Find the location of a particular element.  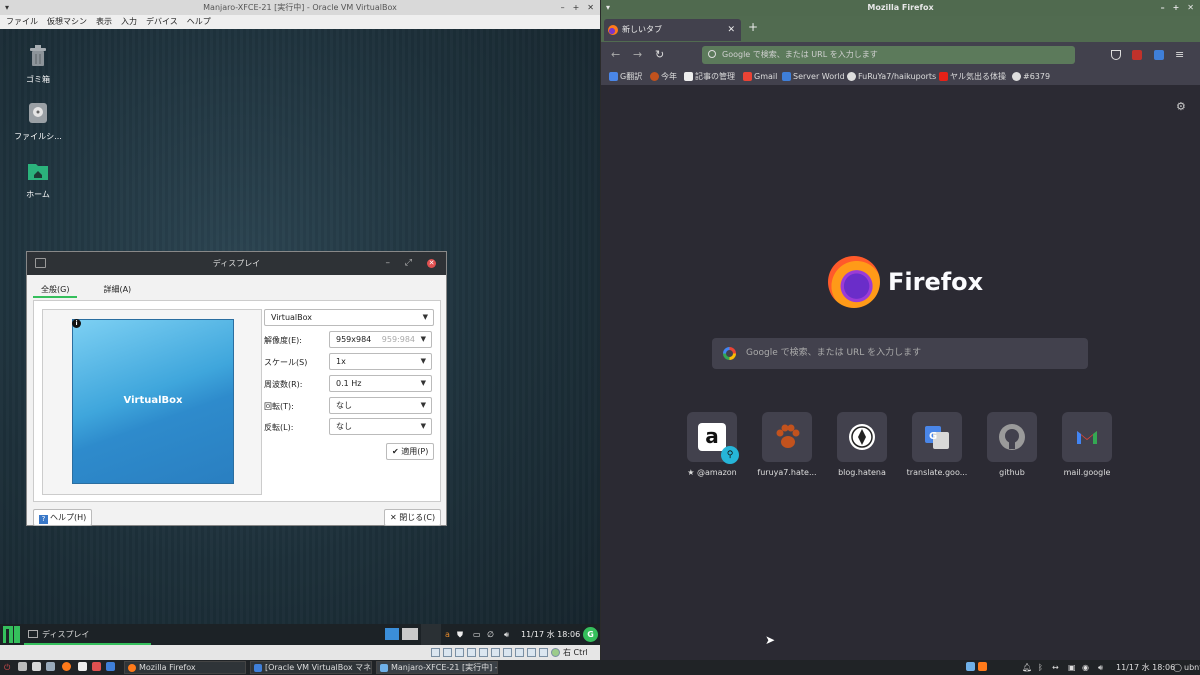

display-status-icon is located at coordinates (507, 652).